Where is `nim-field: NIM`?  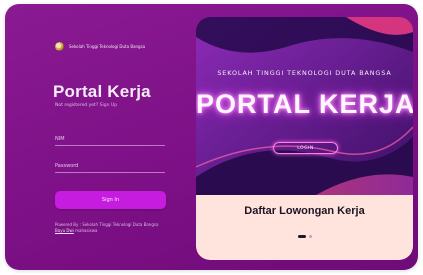 nim-field: NIM is located at coordinates (110, 140).